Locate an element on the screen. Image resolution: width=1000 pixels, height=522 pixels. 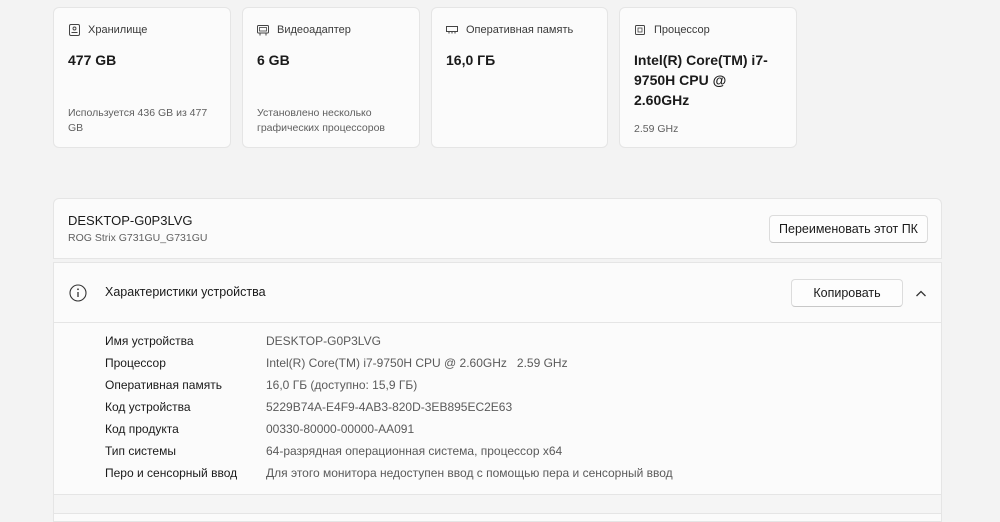
spec-key: Процессор is located at coordinates (135, 363).